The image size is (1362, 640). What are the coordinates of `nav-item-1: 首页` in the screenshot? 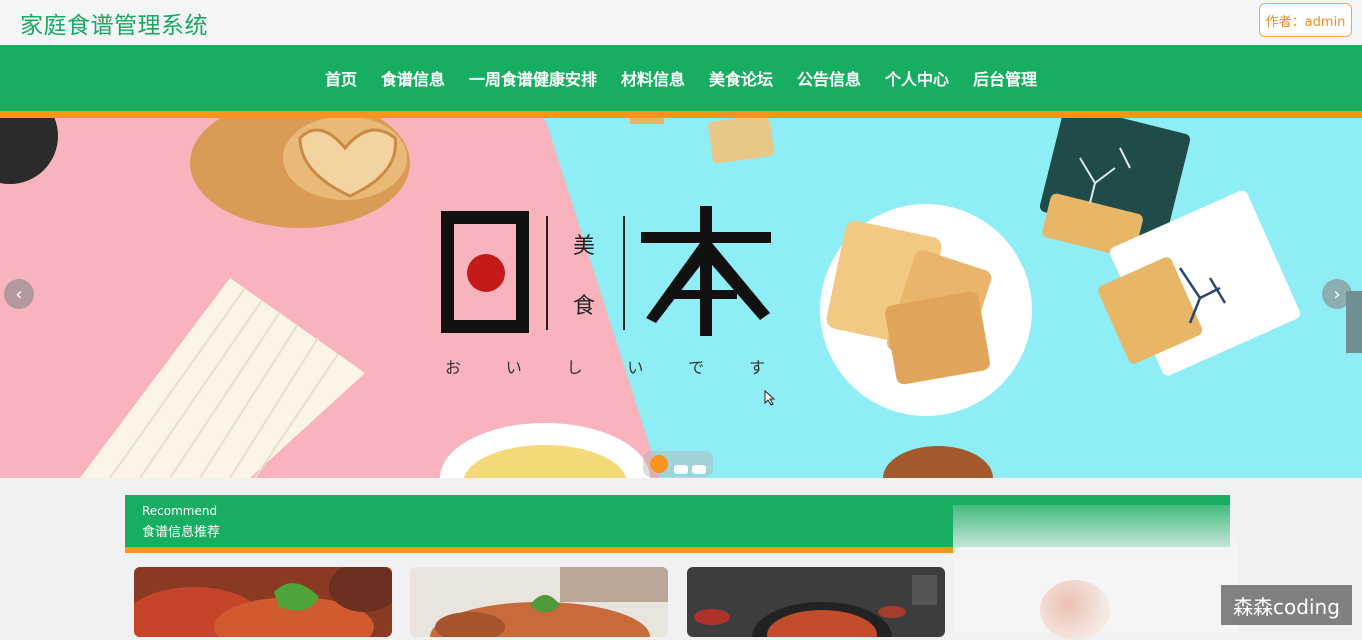 It's located at (341, 78).